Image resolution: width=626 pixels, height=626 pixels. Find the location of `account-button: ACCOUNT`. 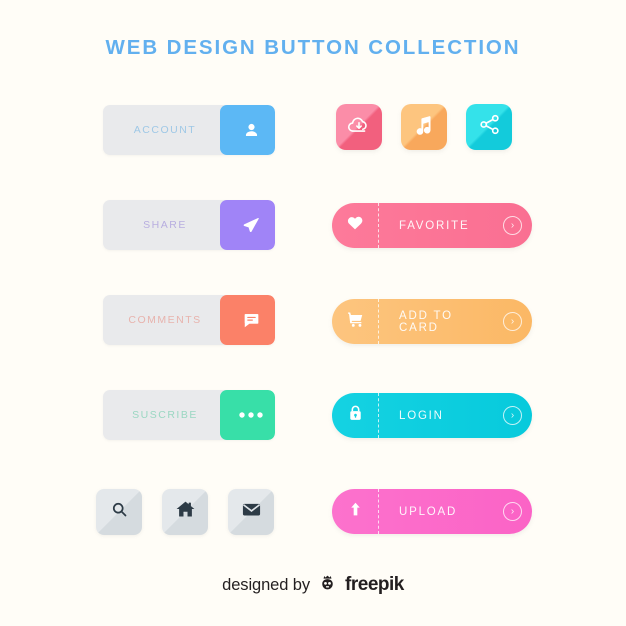

account-button: ACCOUNT is located at coordinates (189, 130).